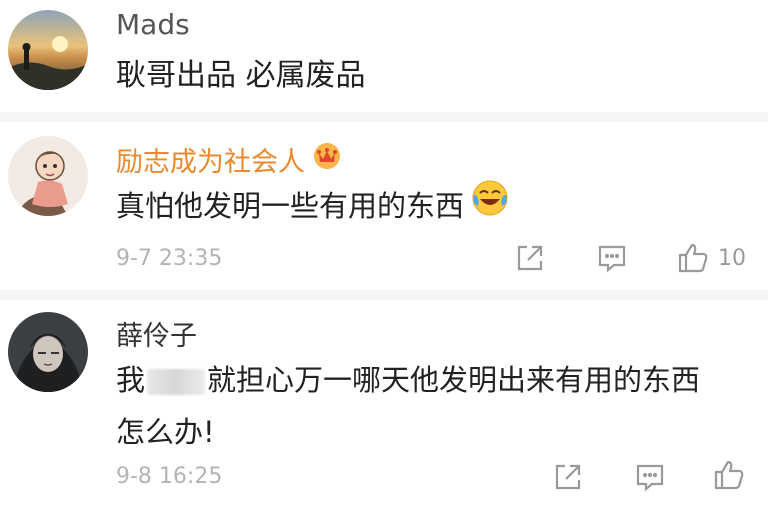  What do you see at coordinates (327, 159) in the screenshot?
I see `crown-badge-icon` at bounding box center [327, 159].